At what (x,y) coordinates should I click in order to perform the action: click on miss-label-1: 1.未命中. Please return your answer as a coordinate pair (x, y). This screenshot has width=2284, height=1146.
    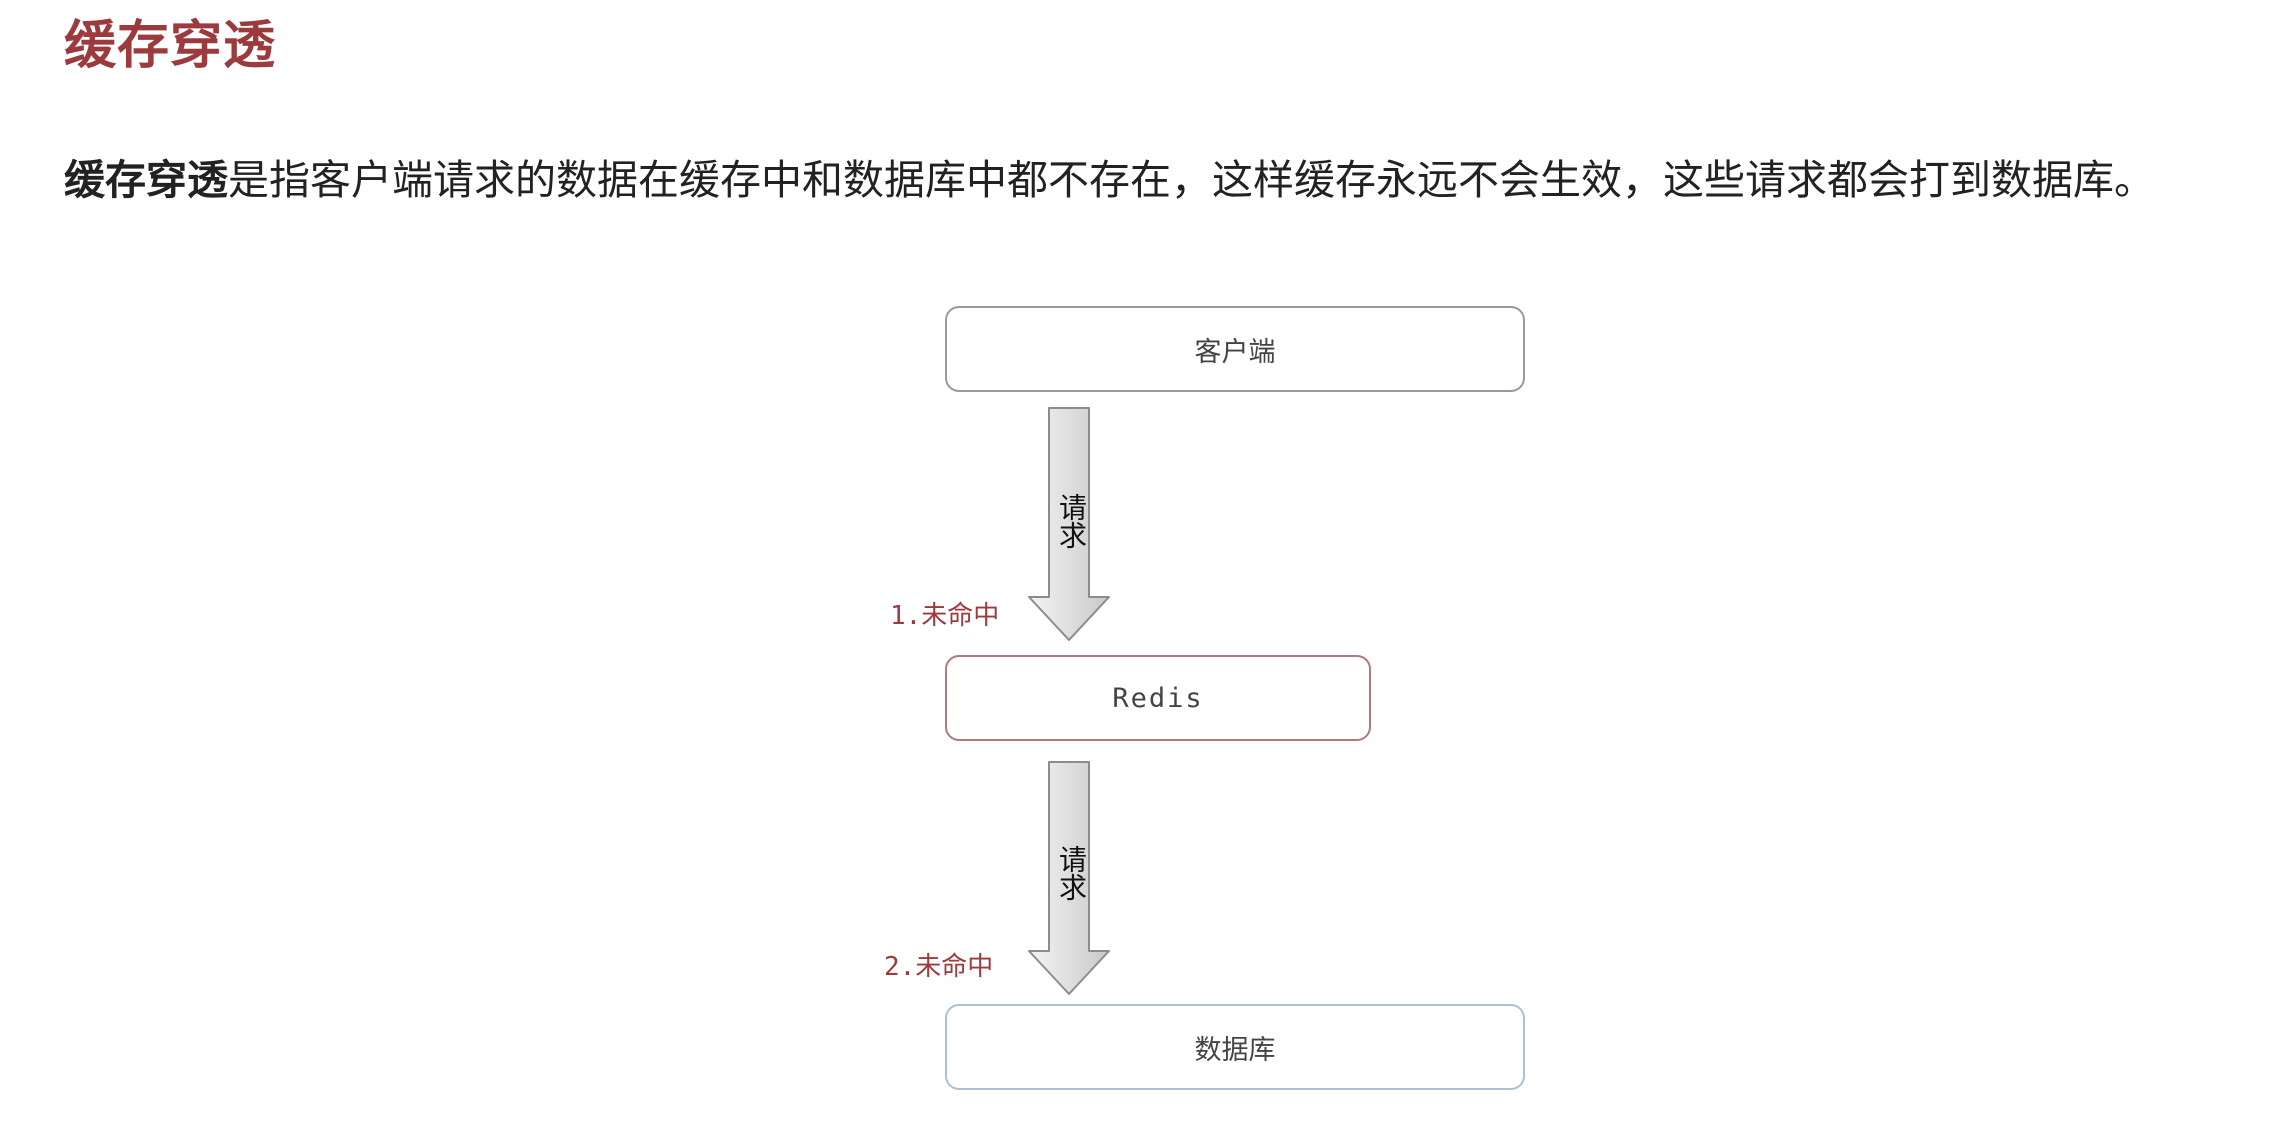
    Looking at the image, I should click on (945, 616).